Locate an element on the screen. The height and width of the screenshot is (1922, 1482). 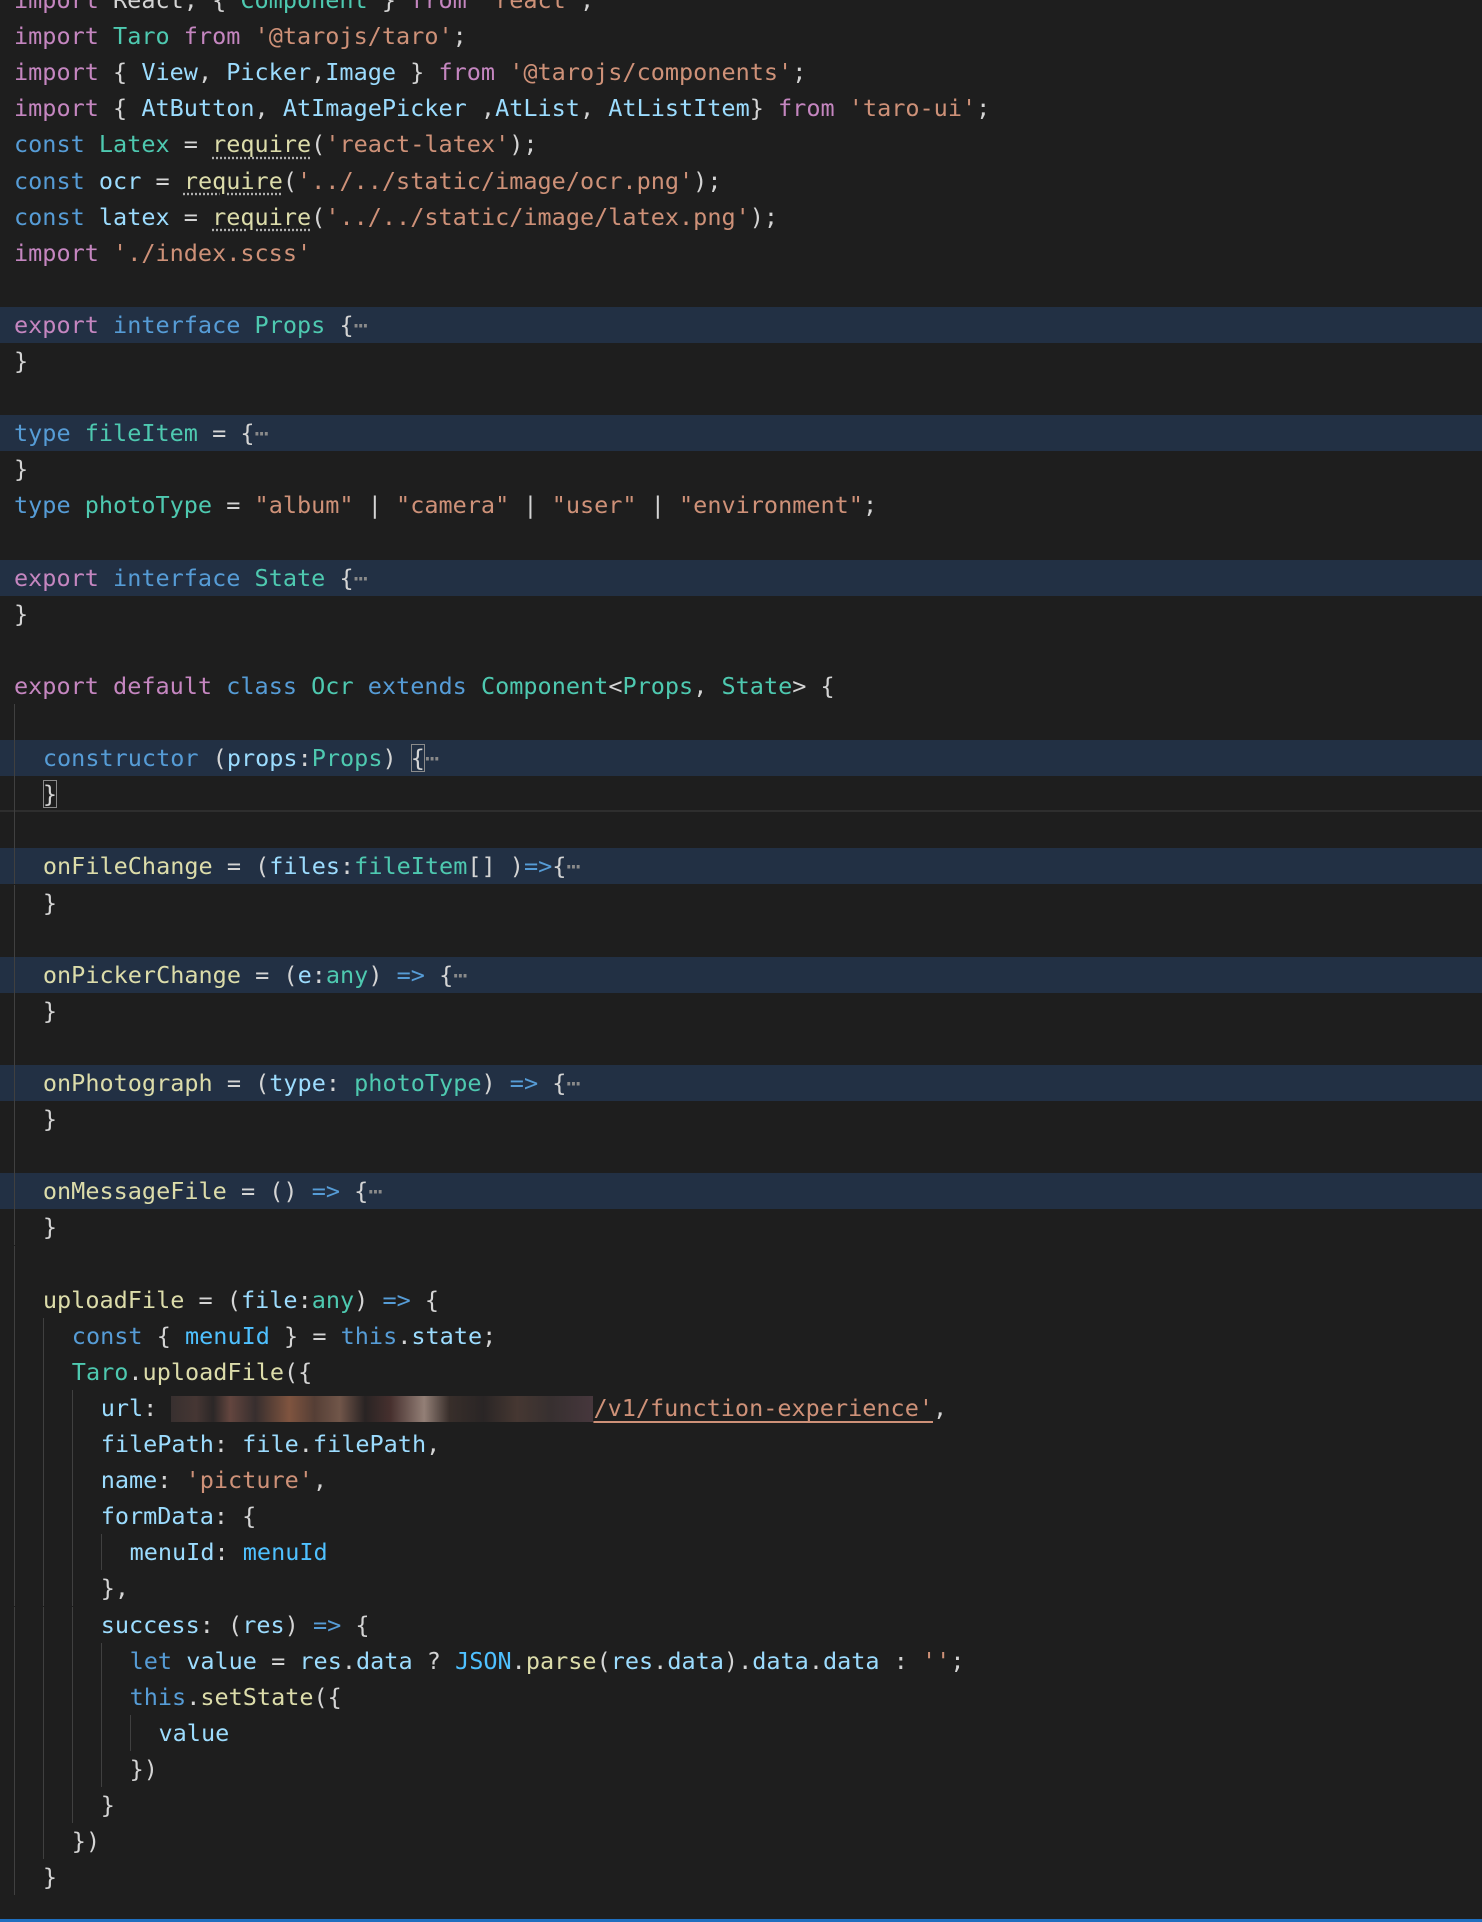
code-token: => is located at coordinates (410, 974).